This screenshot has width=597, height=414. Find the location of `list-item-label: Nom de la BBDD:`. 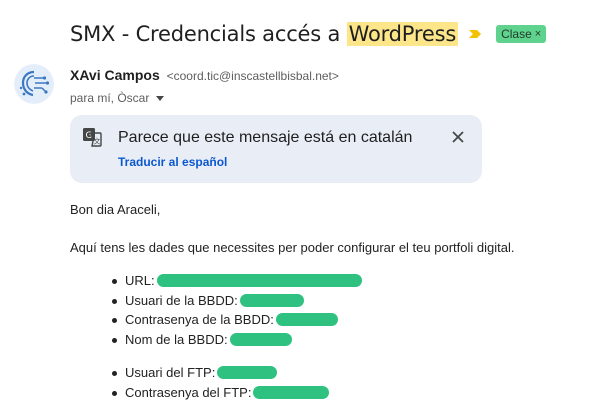

list-item-label: Nom de la BBDD: is located at coordinates (176, 339).